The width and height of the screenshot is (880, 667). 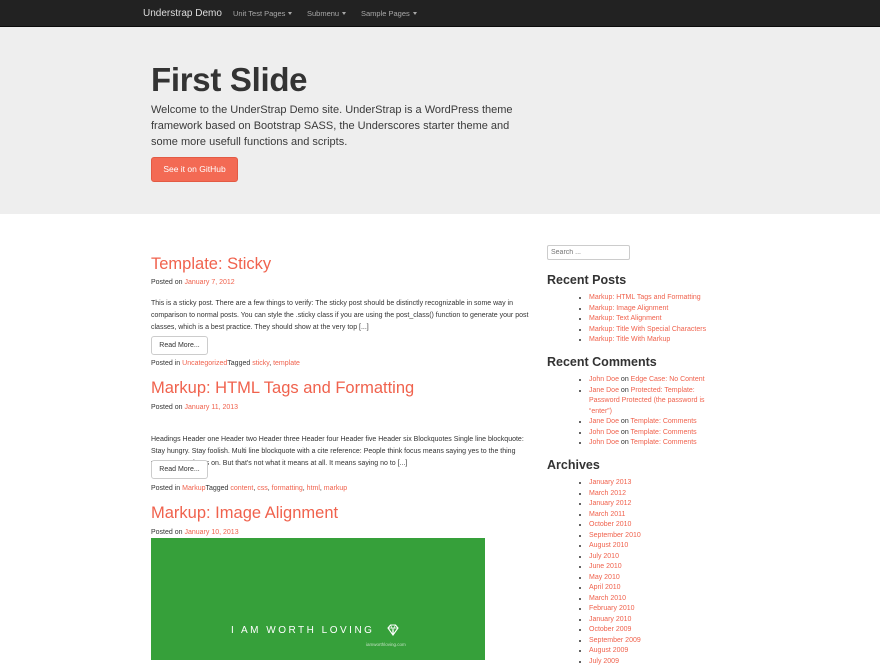 I want to click on post-date-link: January 10, 2013, so click(x=211, y=532).